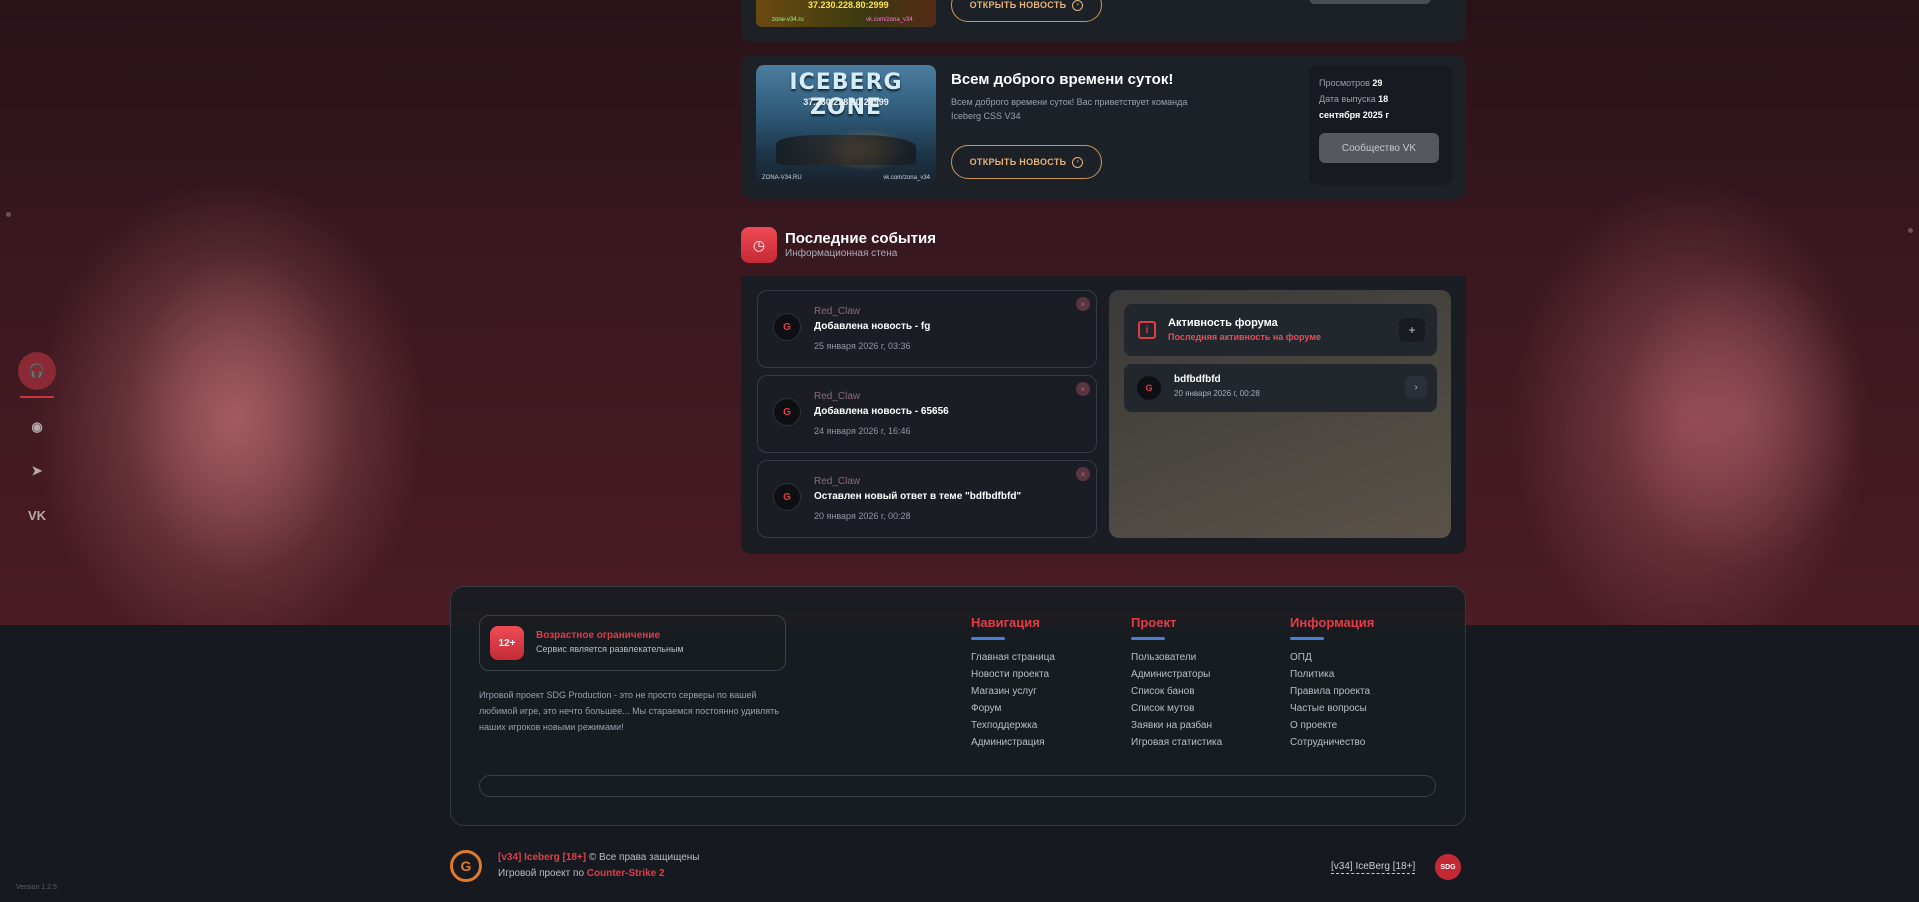  I want to click on views-value: 29, so click(1377, 83).